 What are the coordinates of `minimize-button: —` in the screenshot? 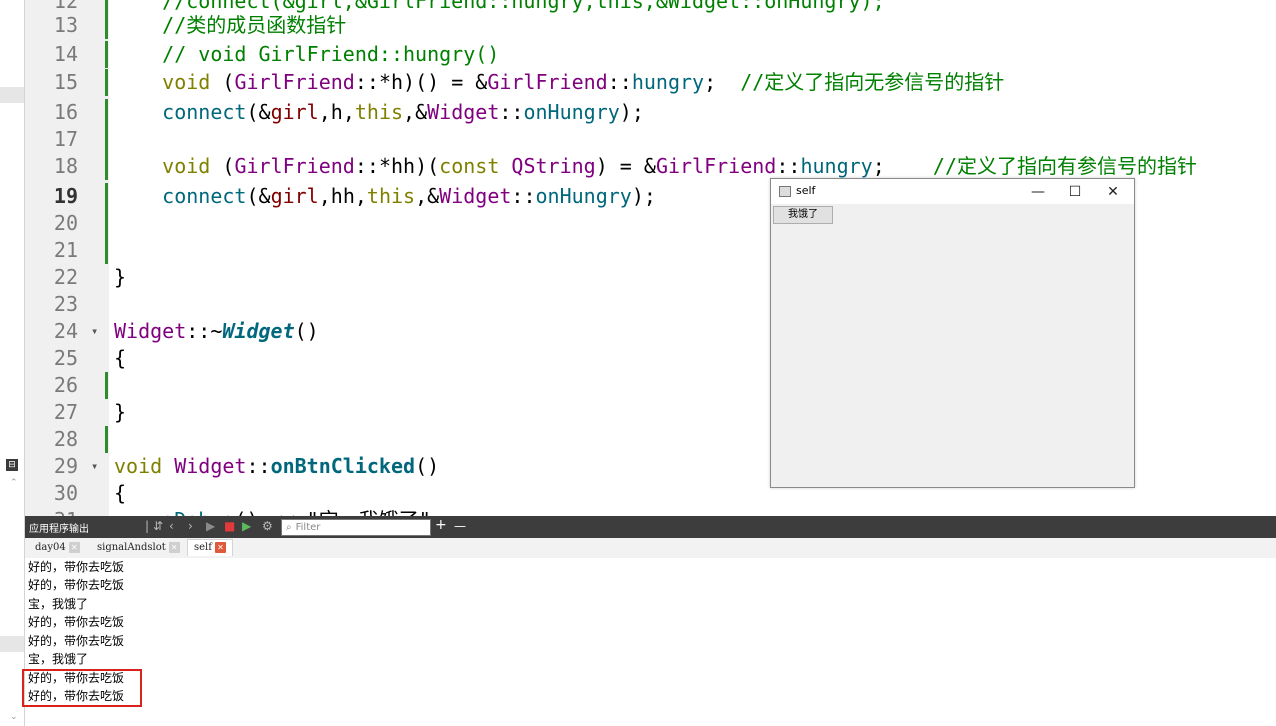 It's located at (1038, 192).